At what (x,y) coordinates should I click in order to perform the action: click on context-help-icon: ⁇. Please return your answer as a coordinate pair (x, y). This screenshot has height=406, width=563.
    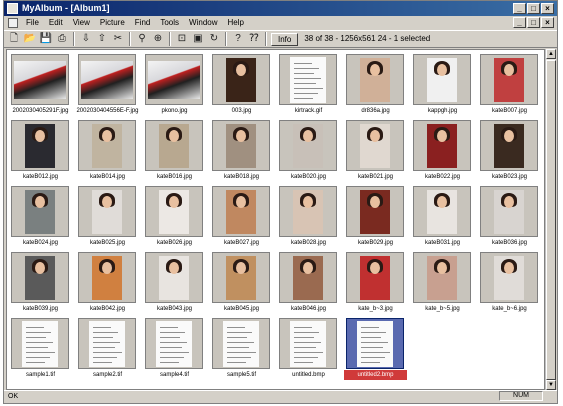
    Looking at the image, I should click on (254, 39).